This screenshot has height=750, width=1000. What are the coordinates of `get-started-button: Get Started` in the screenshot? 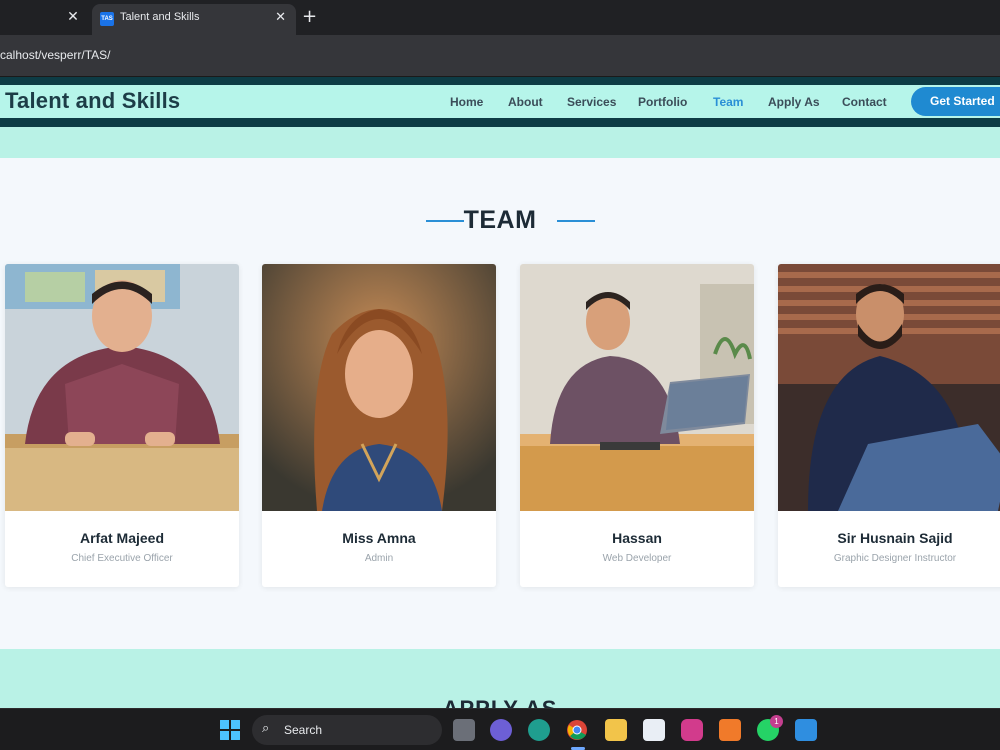 It's located at (955, 101).